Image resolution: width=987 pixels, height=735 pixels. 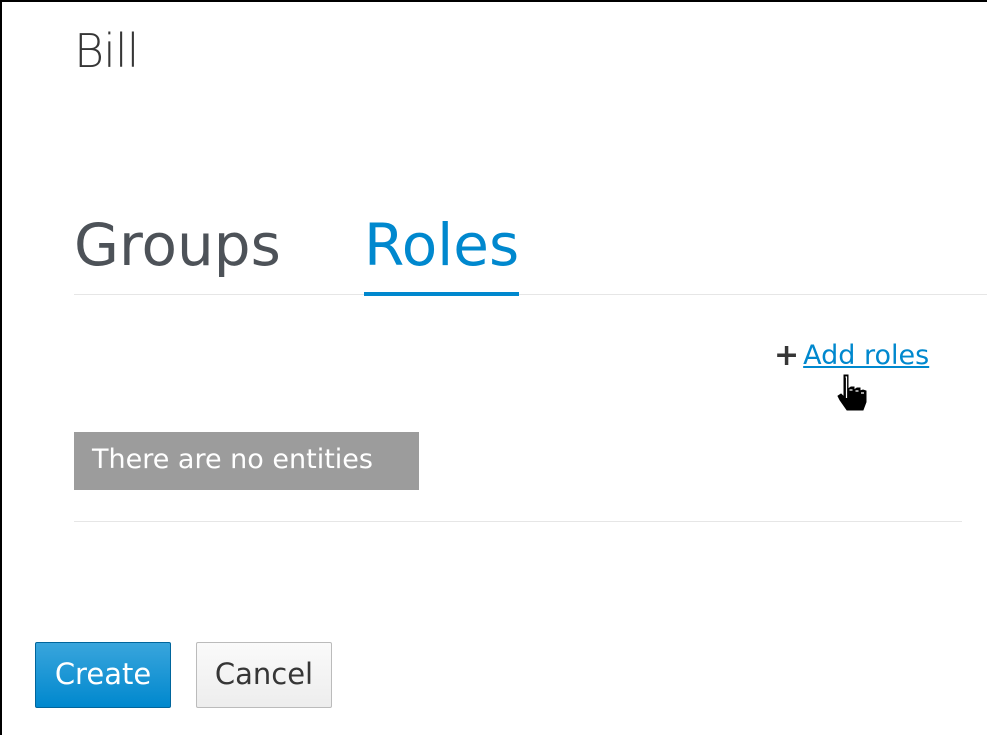 What do you see at coordinates (518, 521) in the screenshot?
I see `section-divider` at bounding box center [518, 521].